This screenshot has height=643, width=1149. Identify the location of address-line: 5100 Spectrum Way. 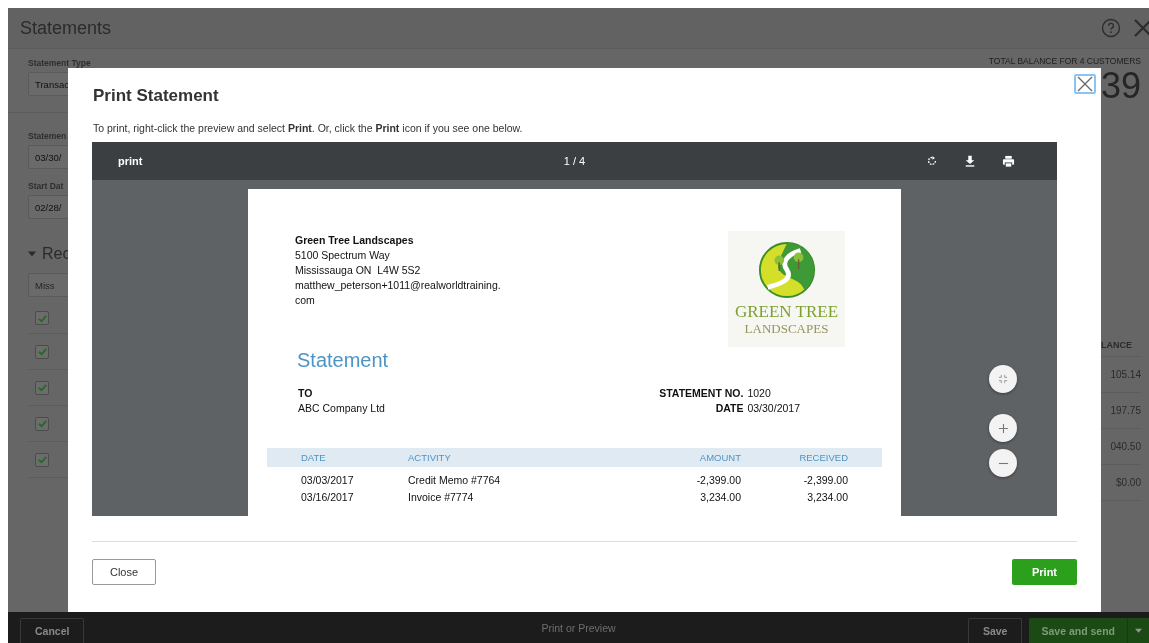
(343, 255).